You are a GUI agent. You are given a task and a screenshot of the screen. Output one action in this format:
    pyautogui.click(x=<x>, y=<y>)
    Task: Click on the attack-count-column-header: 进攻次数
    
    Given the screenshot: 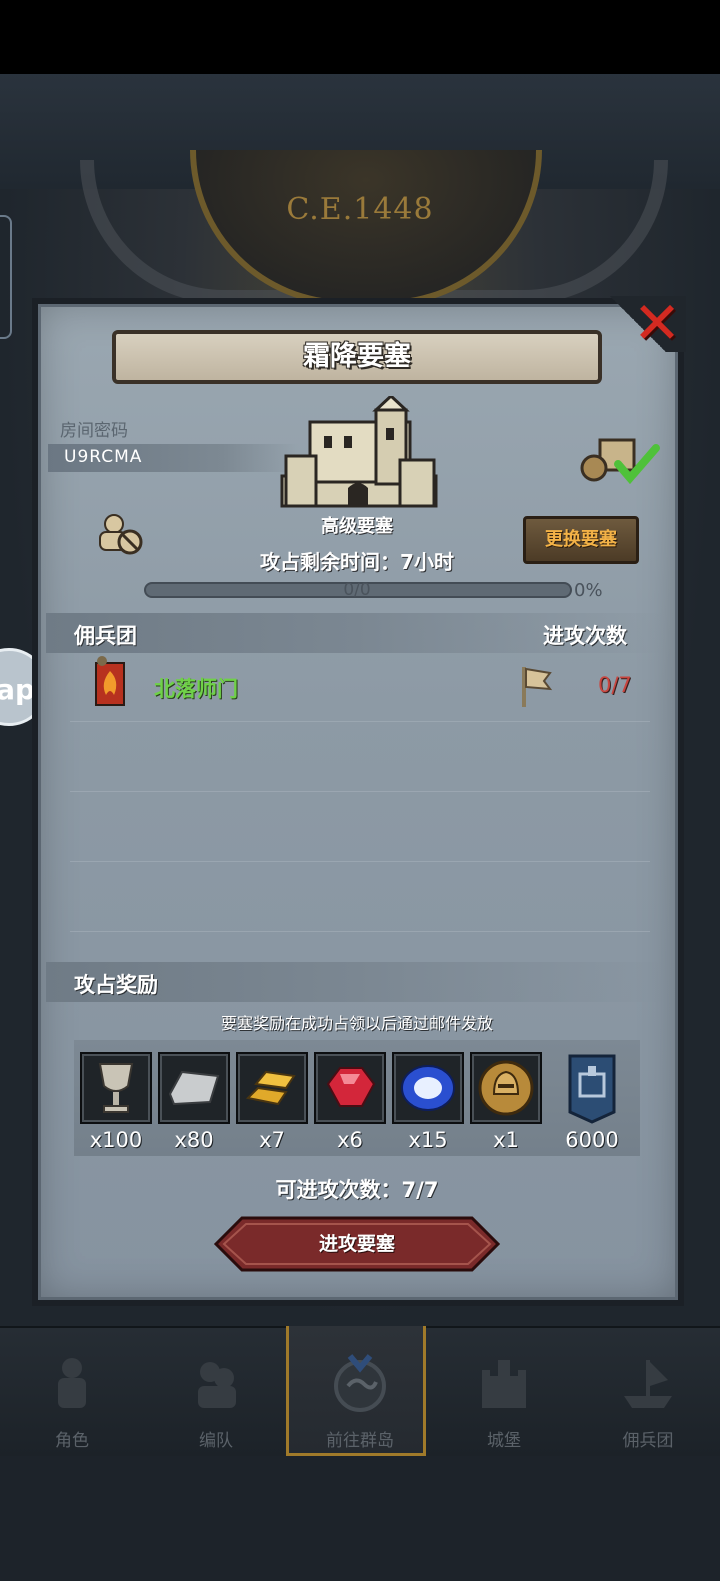 What is the action you would take?
    pyautogui.click(x=585, y=636)
    